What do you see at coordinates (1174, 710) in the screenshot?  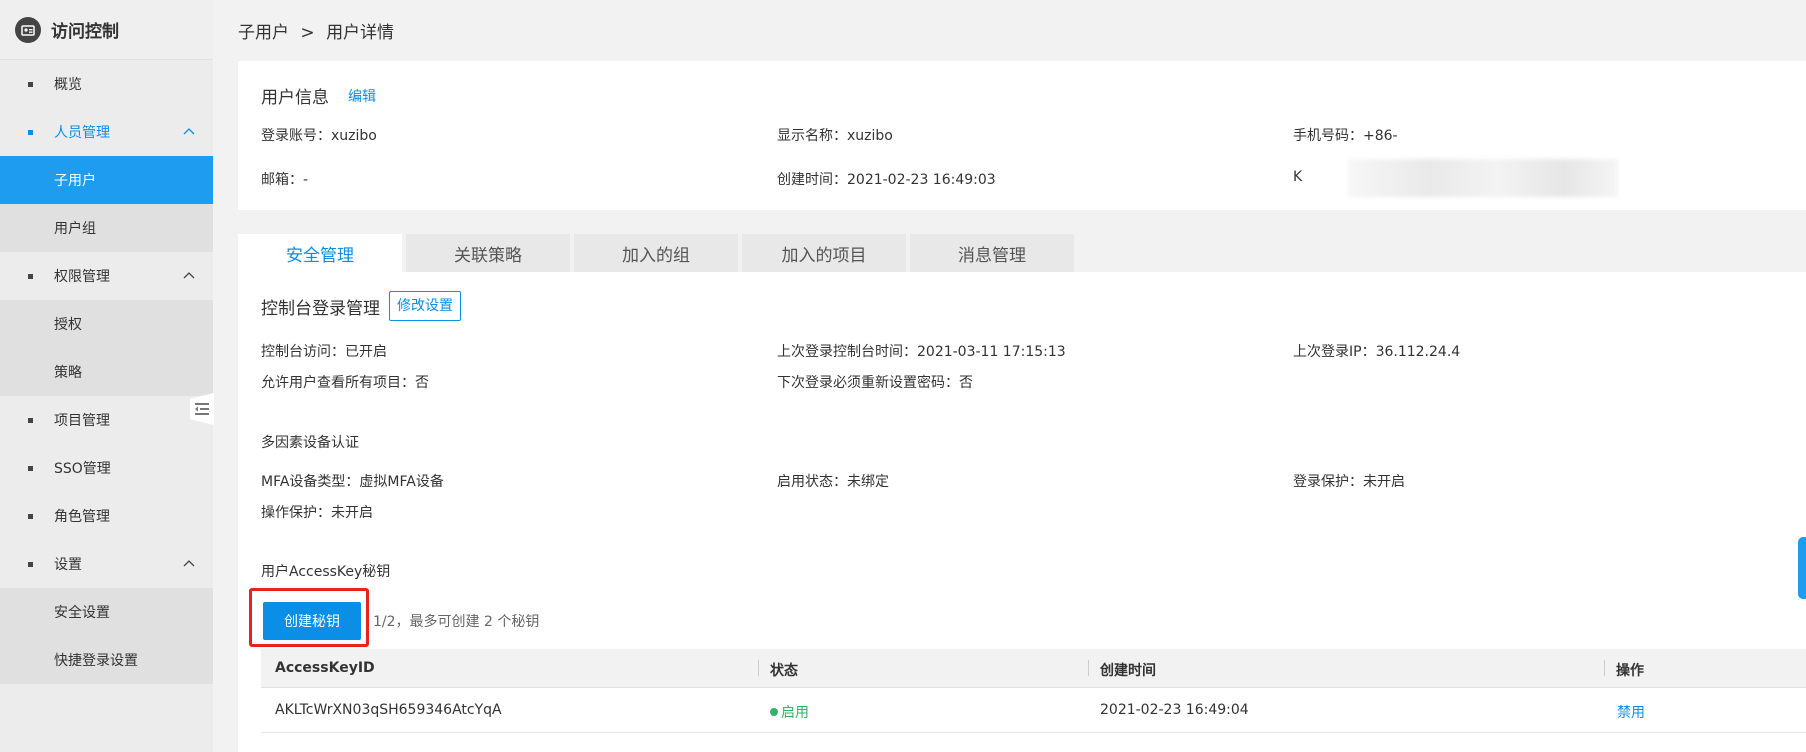 I see `key-created-time: 2021-02-23 16:49:04` at bounding box center [1174, 710].